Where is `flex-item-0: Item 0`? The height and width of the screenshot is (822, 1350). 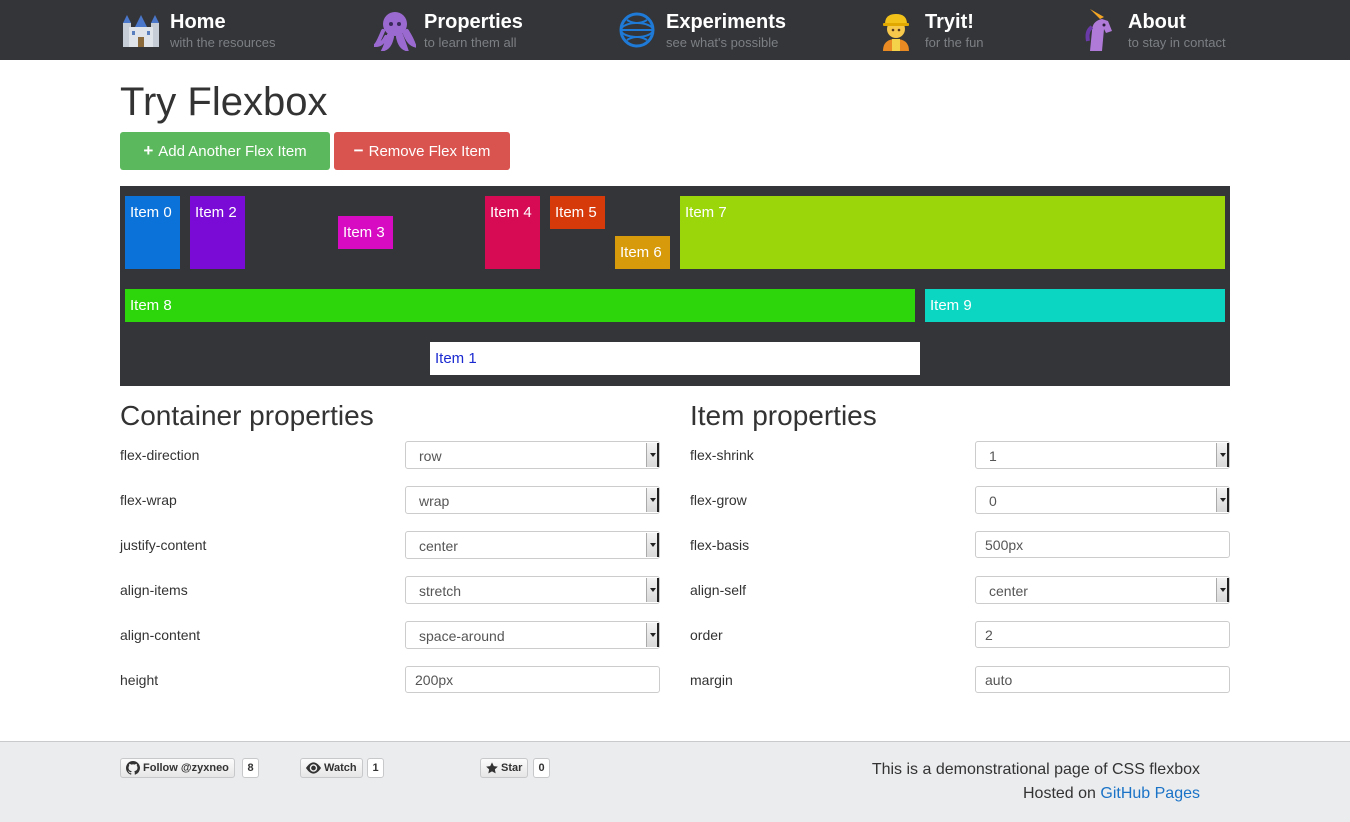
flex-item-0: Item 0 is located at coordinates (152, 232).